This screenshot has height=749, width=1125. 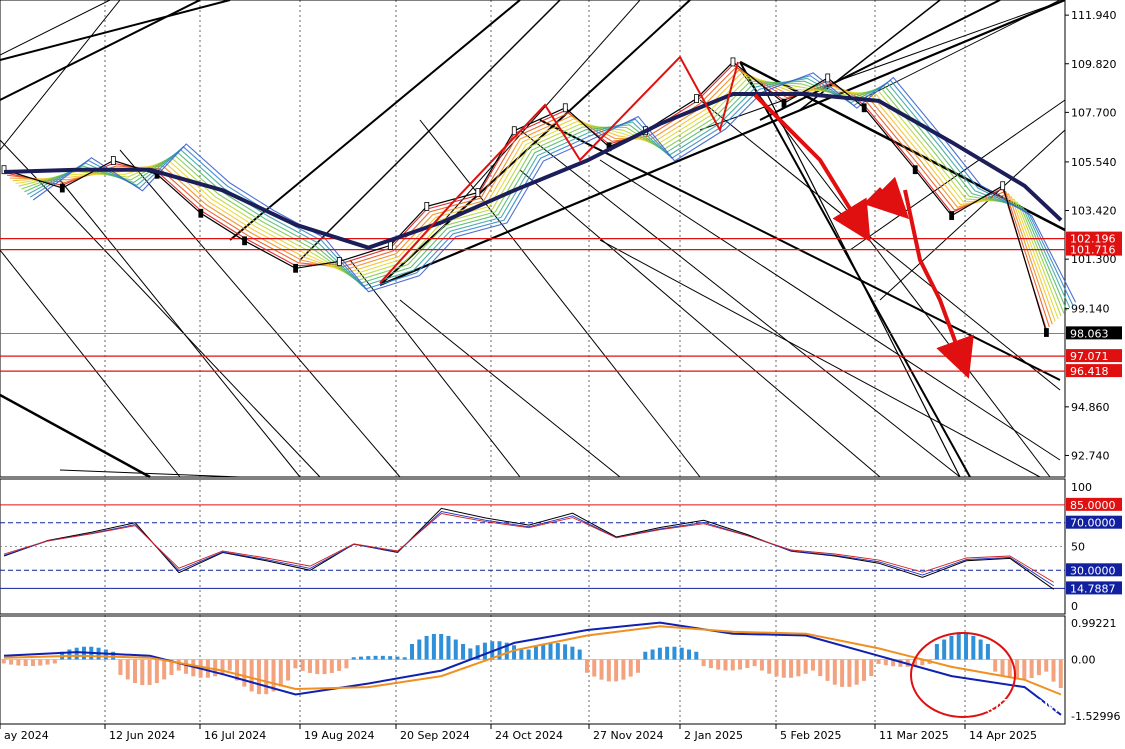 I want to click on price-level-badge-text: 101.716, so click(x=1093, y=250).